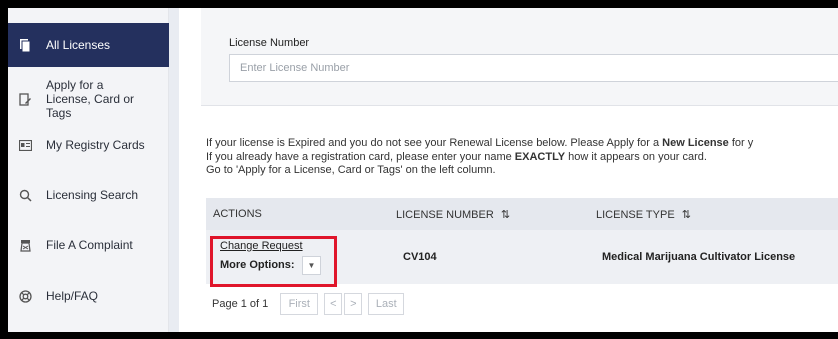 This screenshot has width=838, height=339. I want to click on sidebar-item-label: My Registry Cards, so click(95, 145).